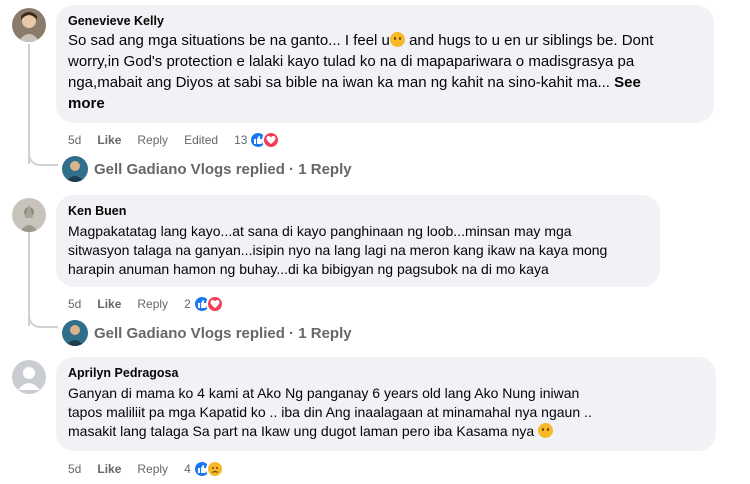 The width and height of the screenshot is (750, 484). I want to click on comment-author: Ken Buen, so click(358, 211).